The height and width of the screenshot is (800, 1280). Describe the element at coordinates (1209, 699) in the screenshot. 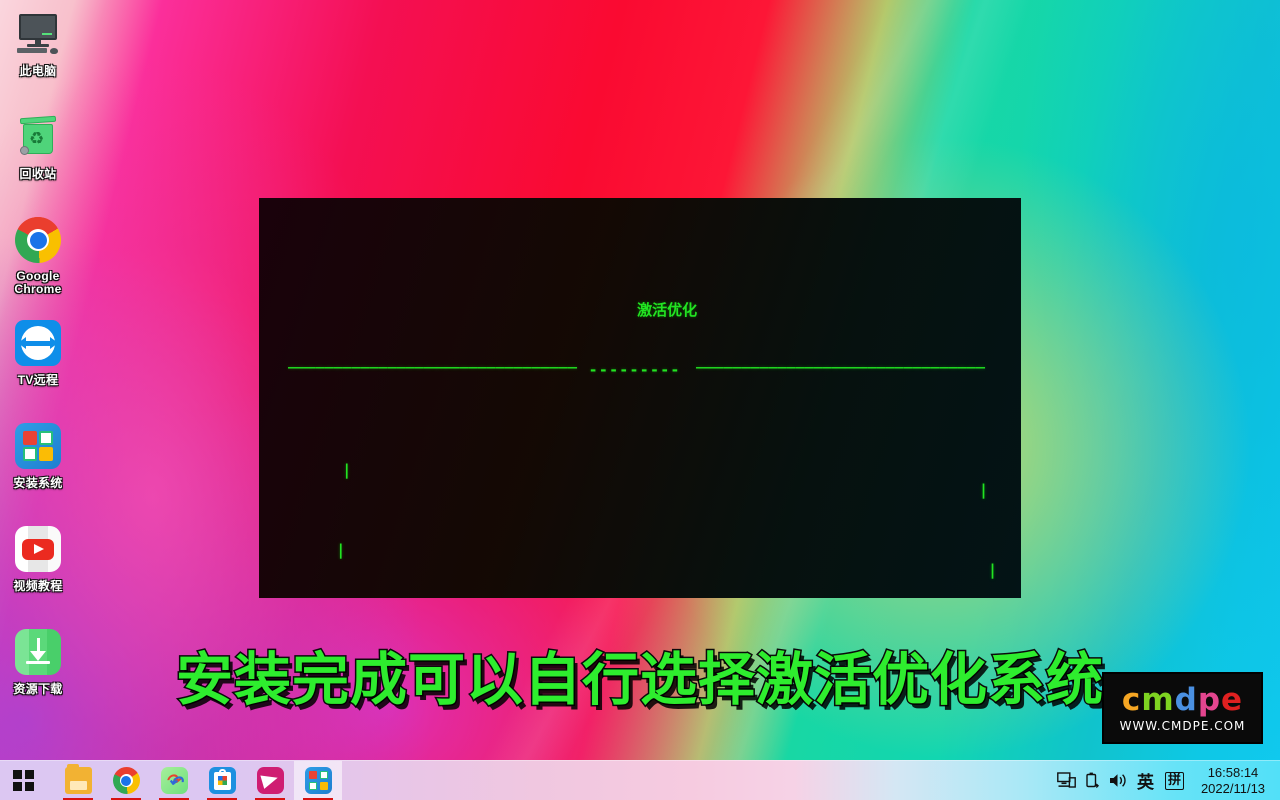

I see `logo-letter-p: p` at that location.